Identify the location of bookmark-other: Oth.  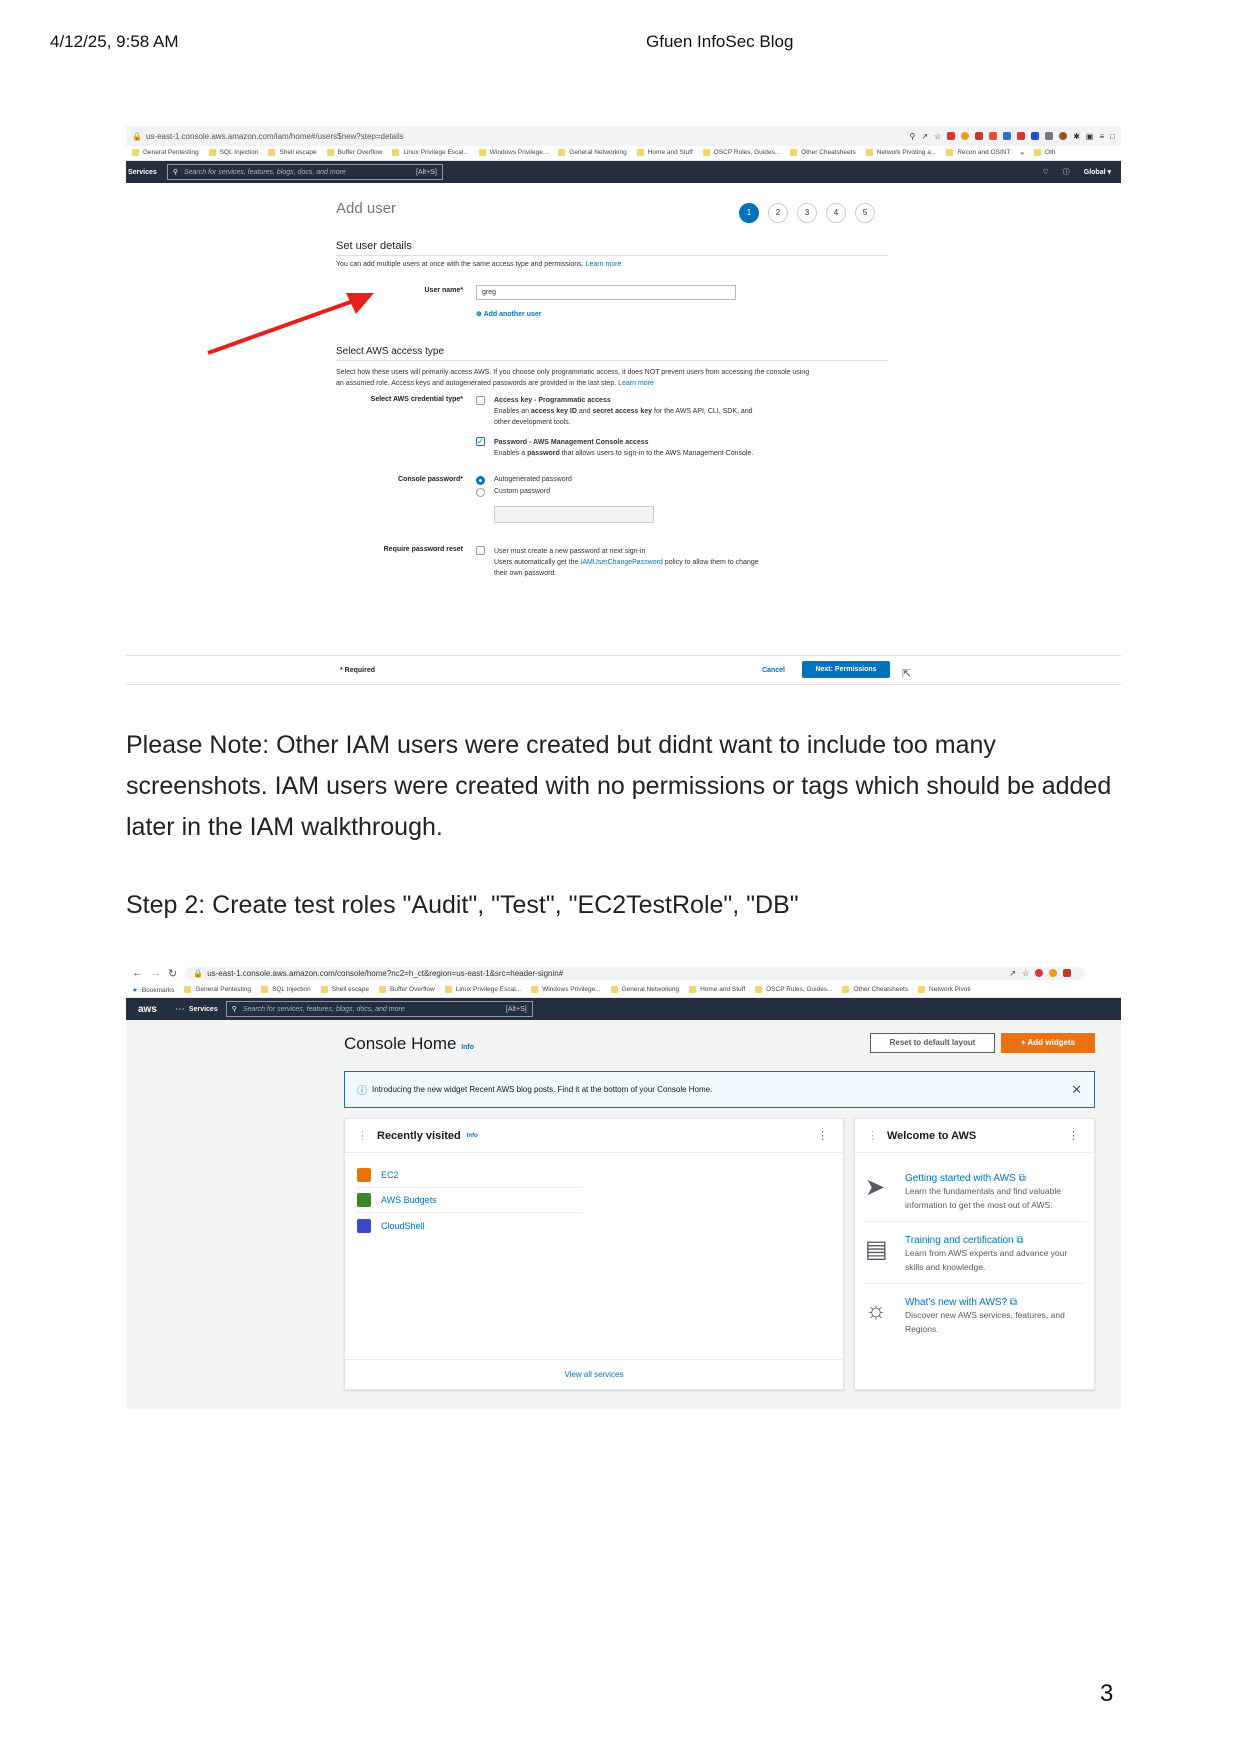
(1045, 153).